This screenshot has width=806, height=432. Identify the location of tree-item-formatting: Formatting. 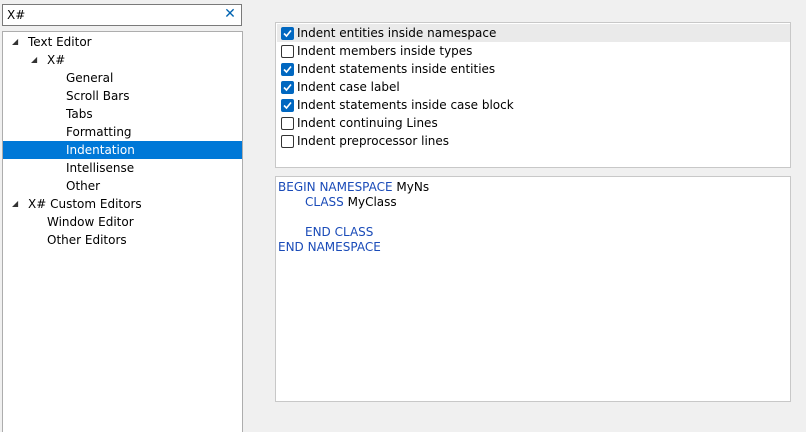
(122, 132).